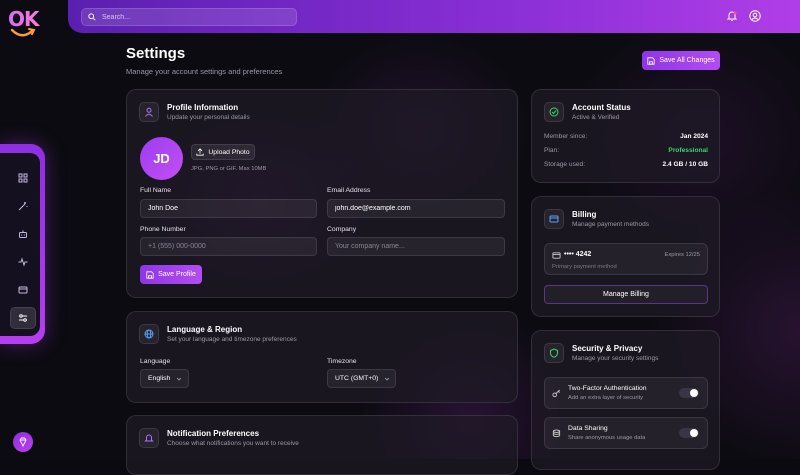  I want to click on app-logo: OK, so click(24, 24).